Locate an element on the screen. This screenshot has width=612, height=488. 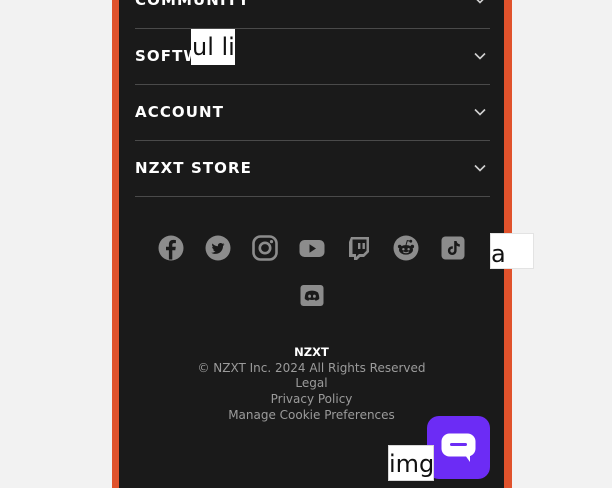
copyright-text: © NZXT Inc. 2024 All Rights Reserved is located at coordinates (311, 367).